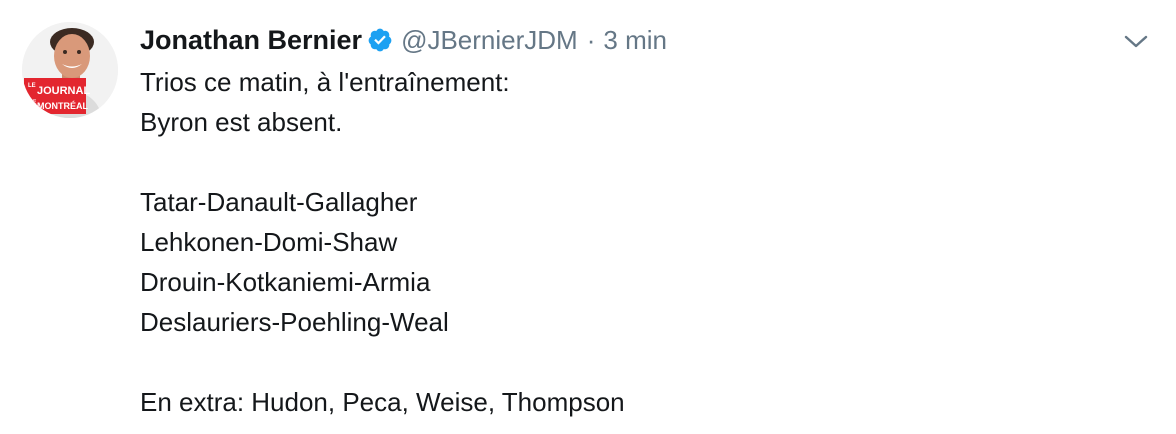 Image resolution: width=1176 pixels, height=434 pixels. Describe the element at coordinates (62, 106) in the screenshot. I see `svg-text: MONTRÉAL` at that location.